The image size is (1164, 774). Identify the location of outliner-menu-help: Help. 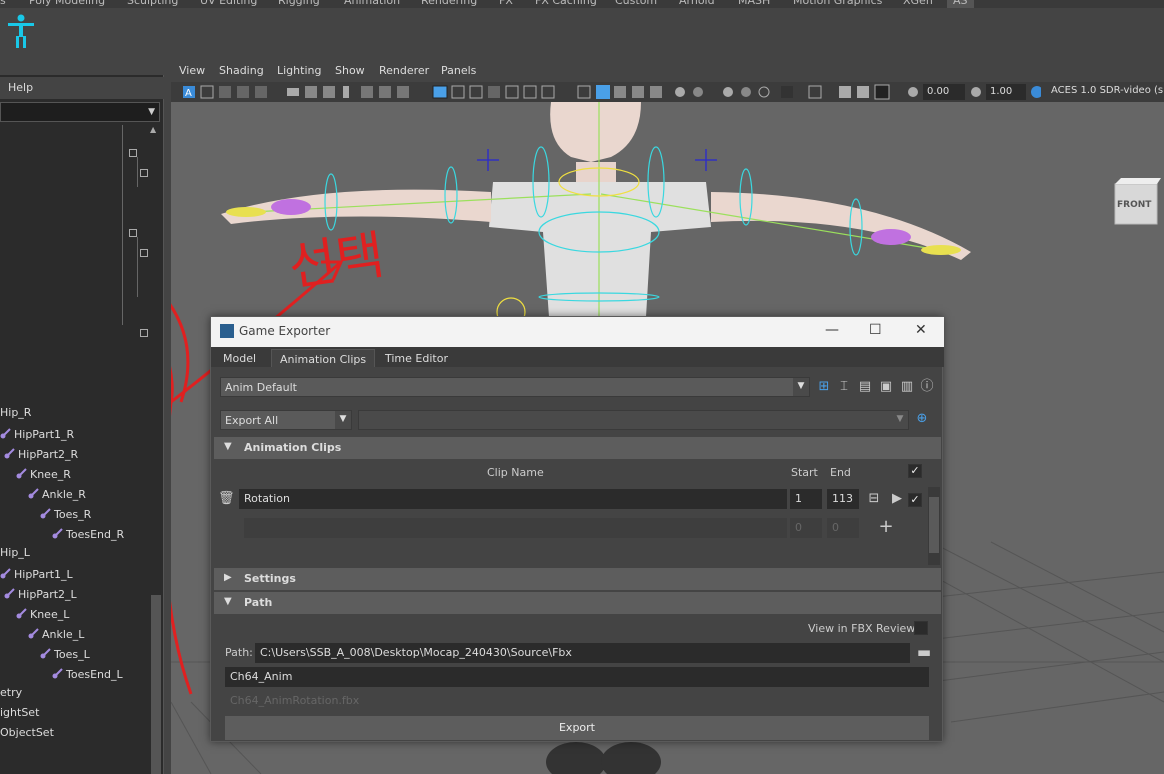
(20, 87).